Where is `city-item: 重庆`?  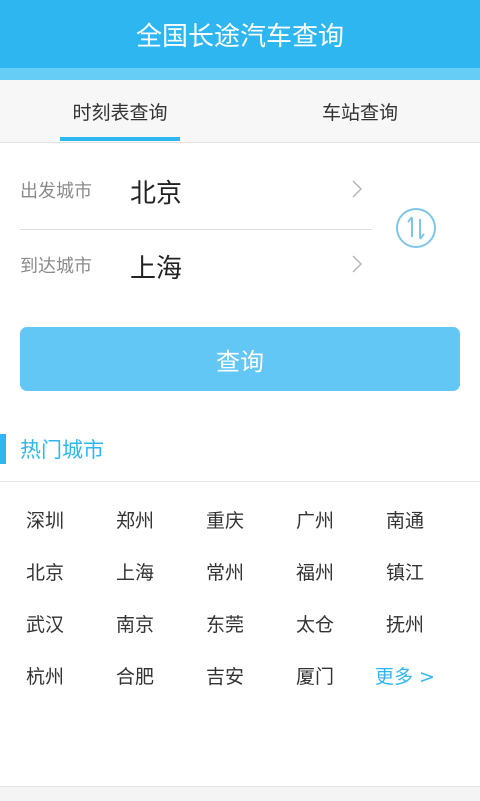
city-item: 重庆 is located at coordinates (225, 519).